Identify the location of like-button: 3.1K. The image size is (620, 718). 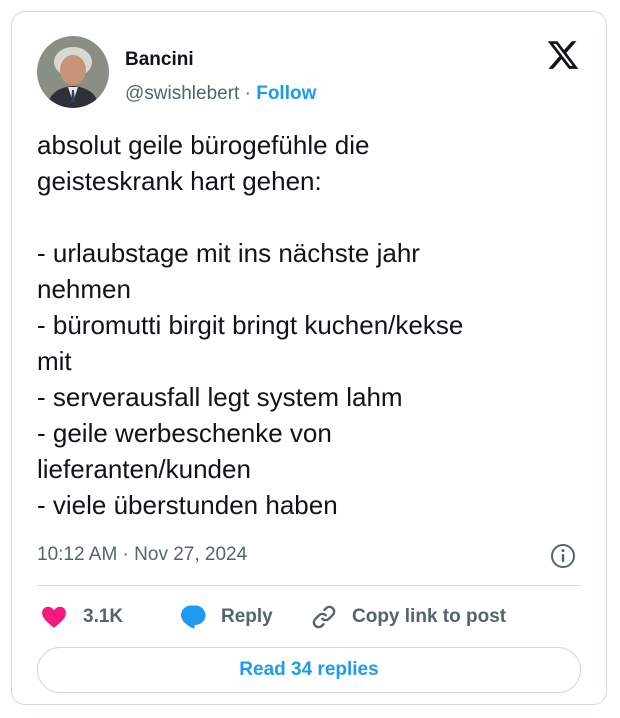
(82, 617).